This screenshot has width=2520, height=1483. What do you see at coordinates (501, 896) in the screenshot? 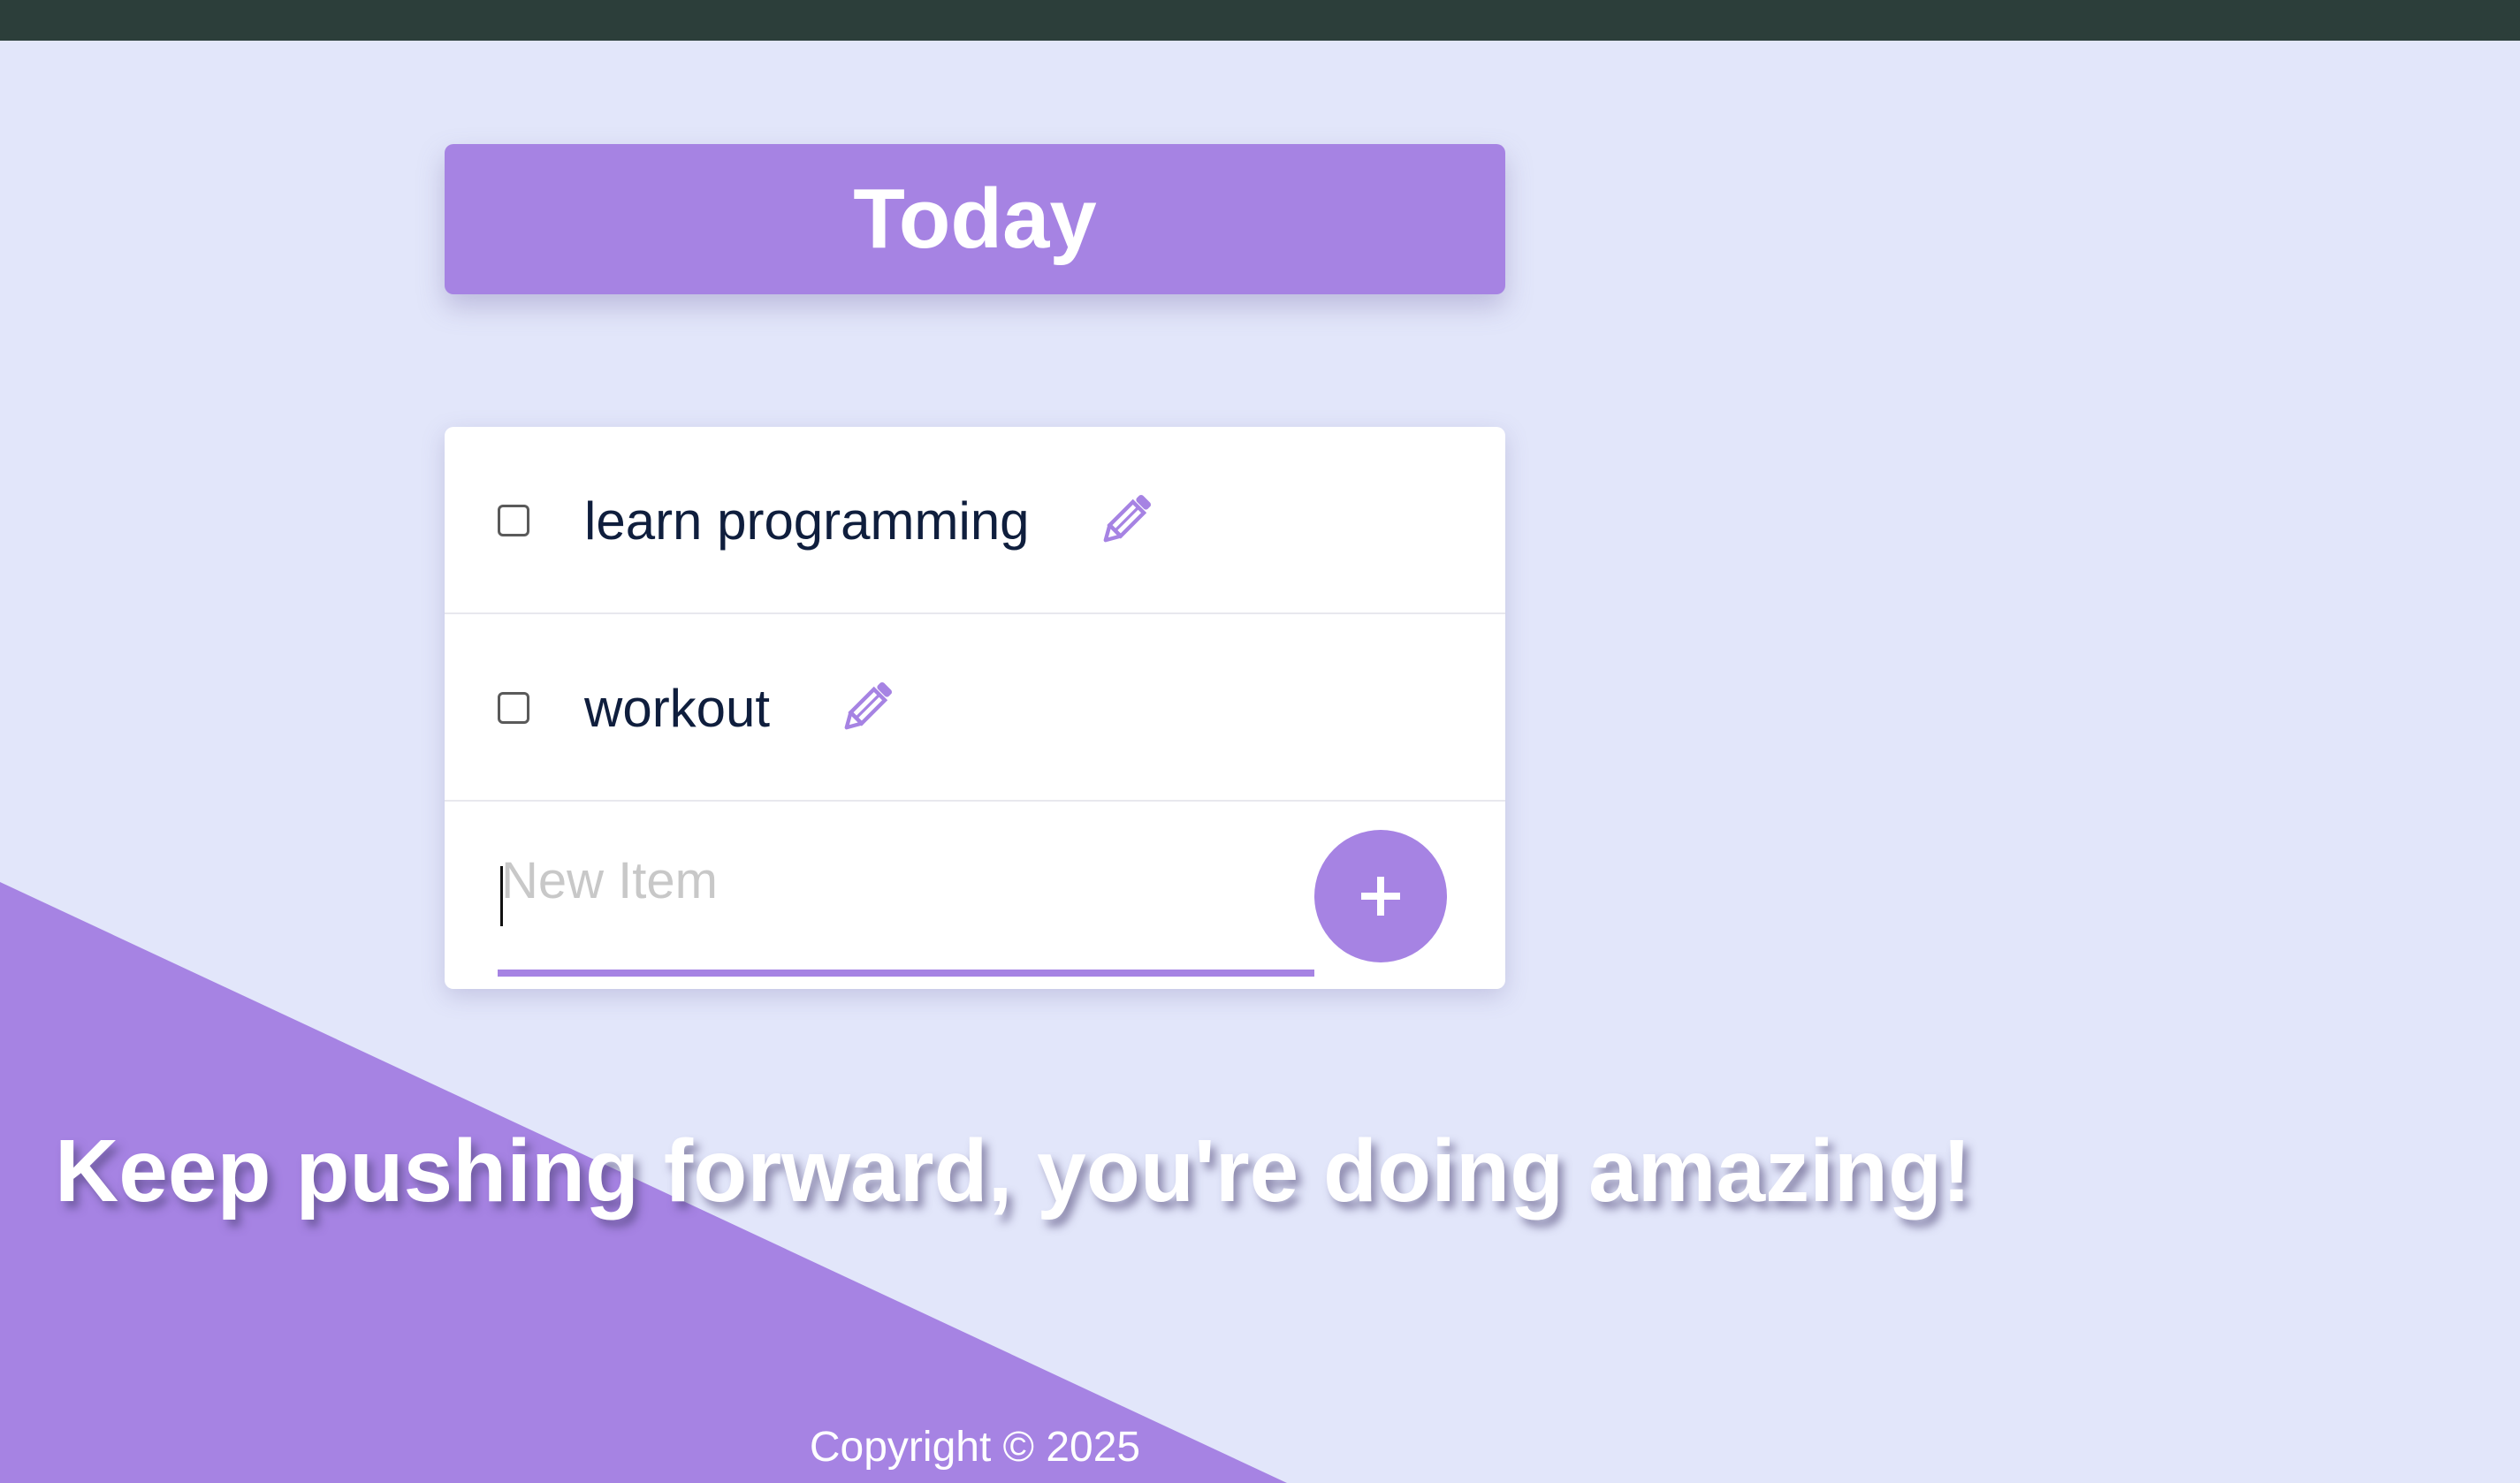
I see `text-cursor` at bounding box center [501, 896].